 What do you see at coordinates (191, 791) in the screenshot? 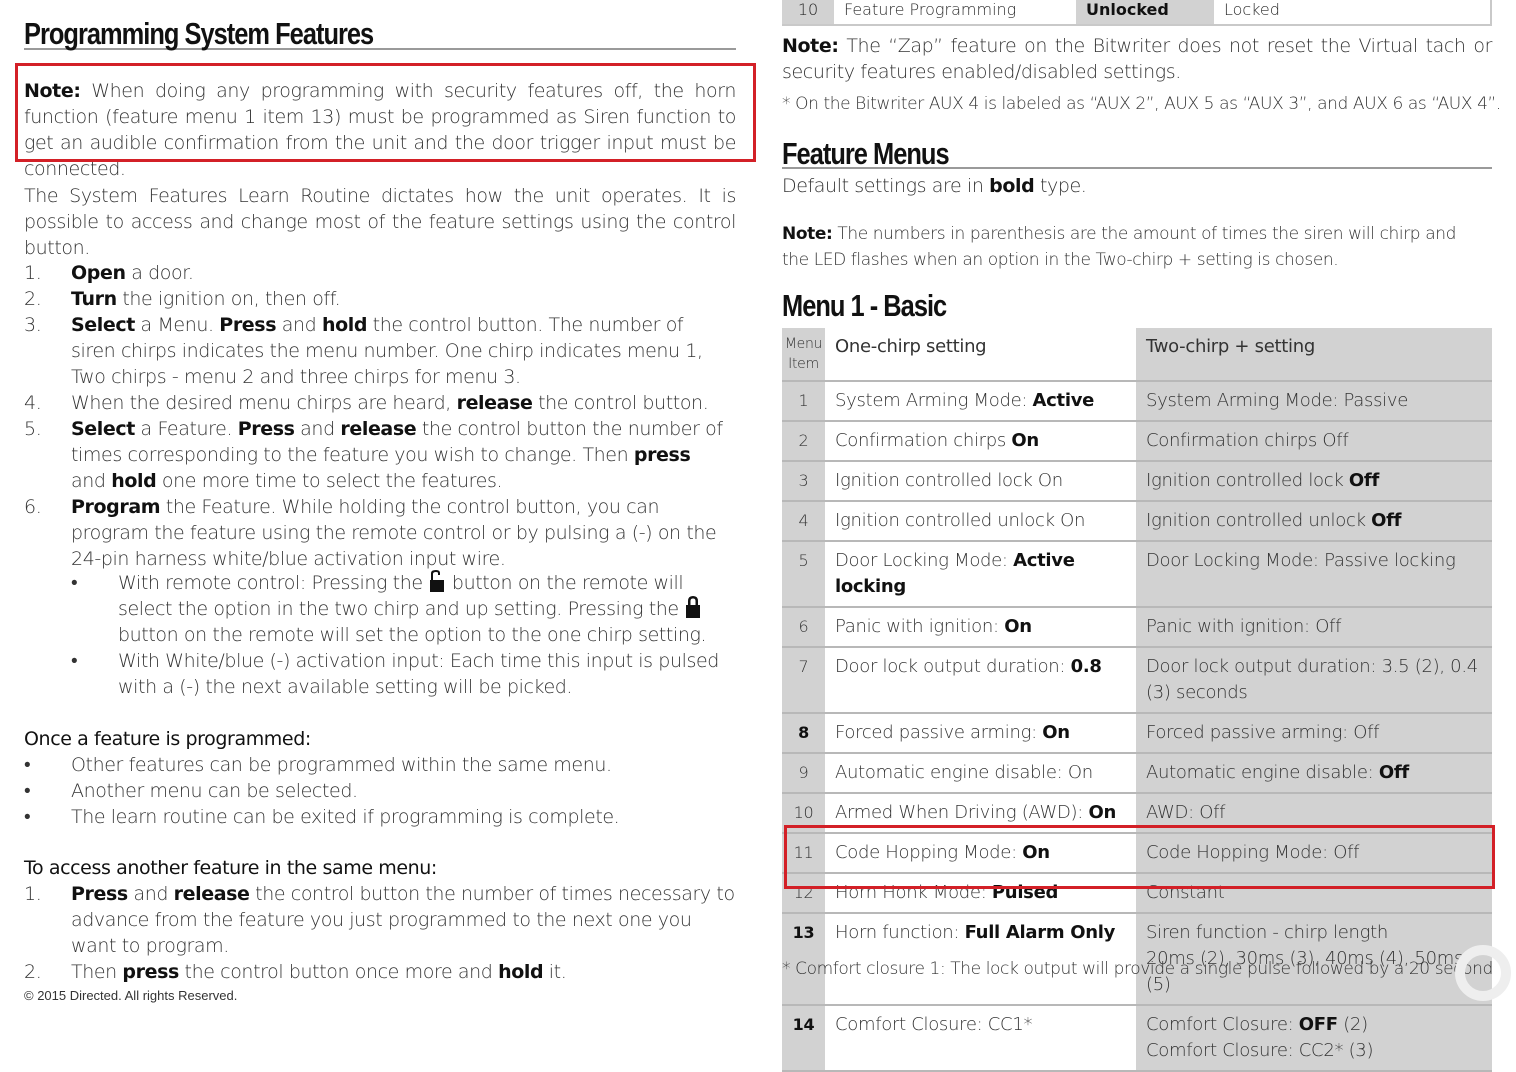
I see `bullet-item: • Another menu can be selected.` at bounding box center [191, 791].